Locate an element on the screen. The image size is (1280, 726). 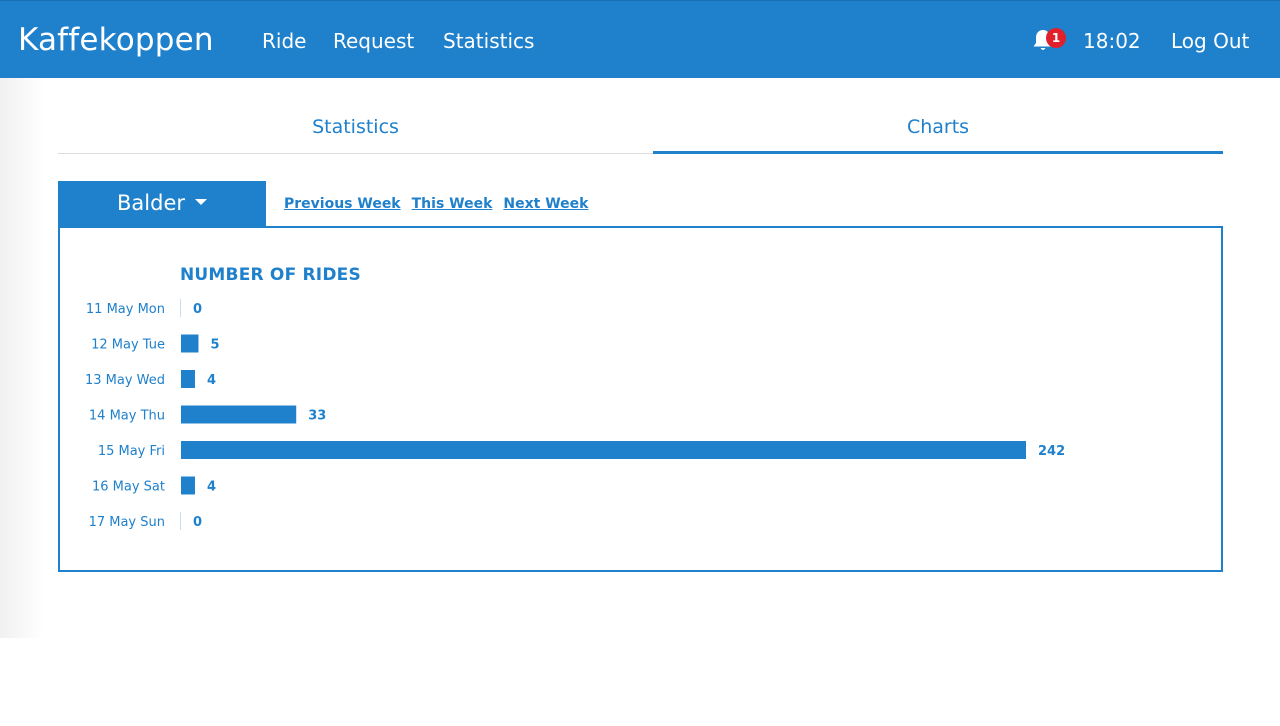
location-dropdown-label: Balder is located at coordinates (151, 203).